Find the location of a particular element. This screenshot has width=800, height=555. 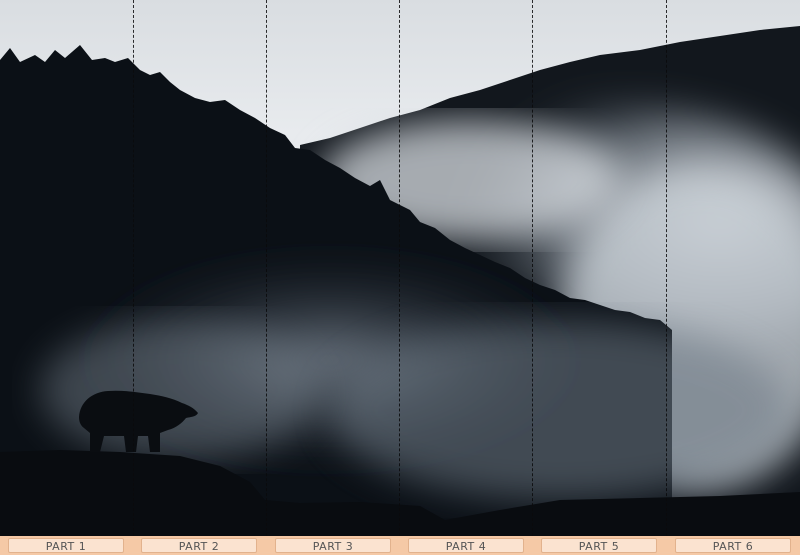

part-label-5: PART 5 is located at coordinates (599, 545).